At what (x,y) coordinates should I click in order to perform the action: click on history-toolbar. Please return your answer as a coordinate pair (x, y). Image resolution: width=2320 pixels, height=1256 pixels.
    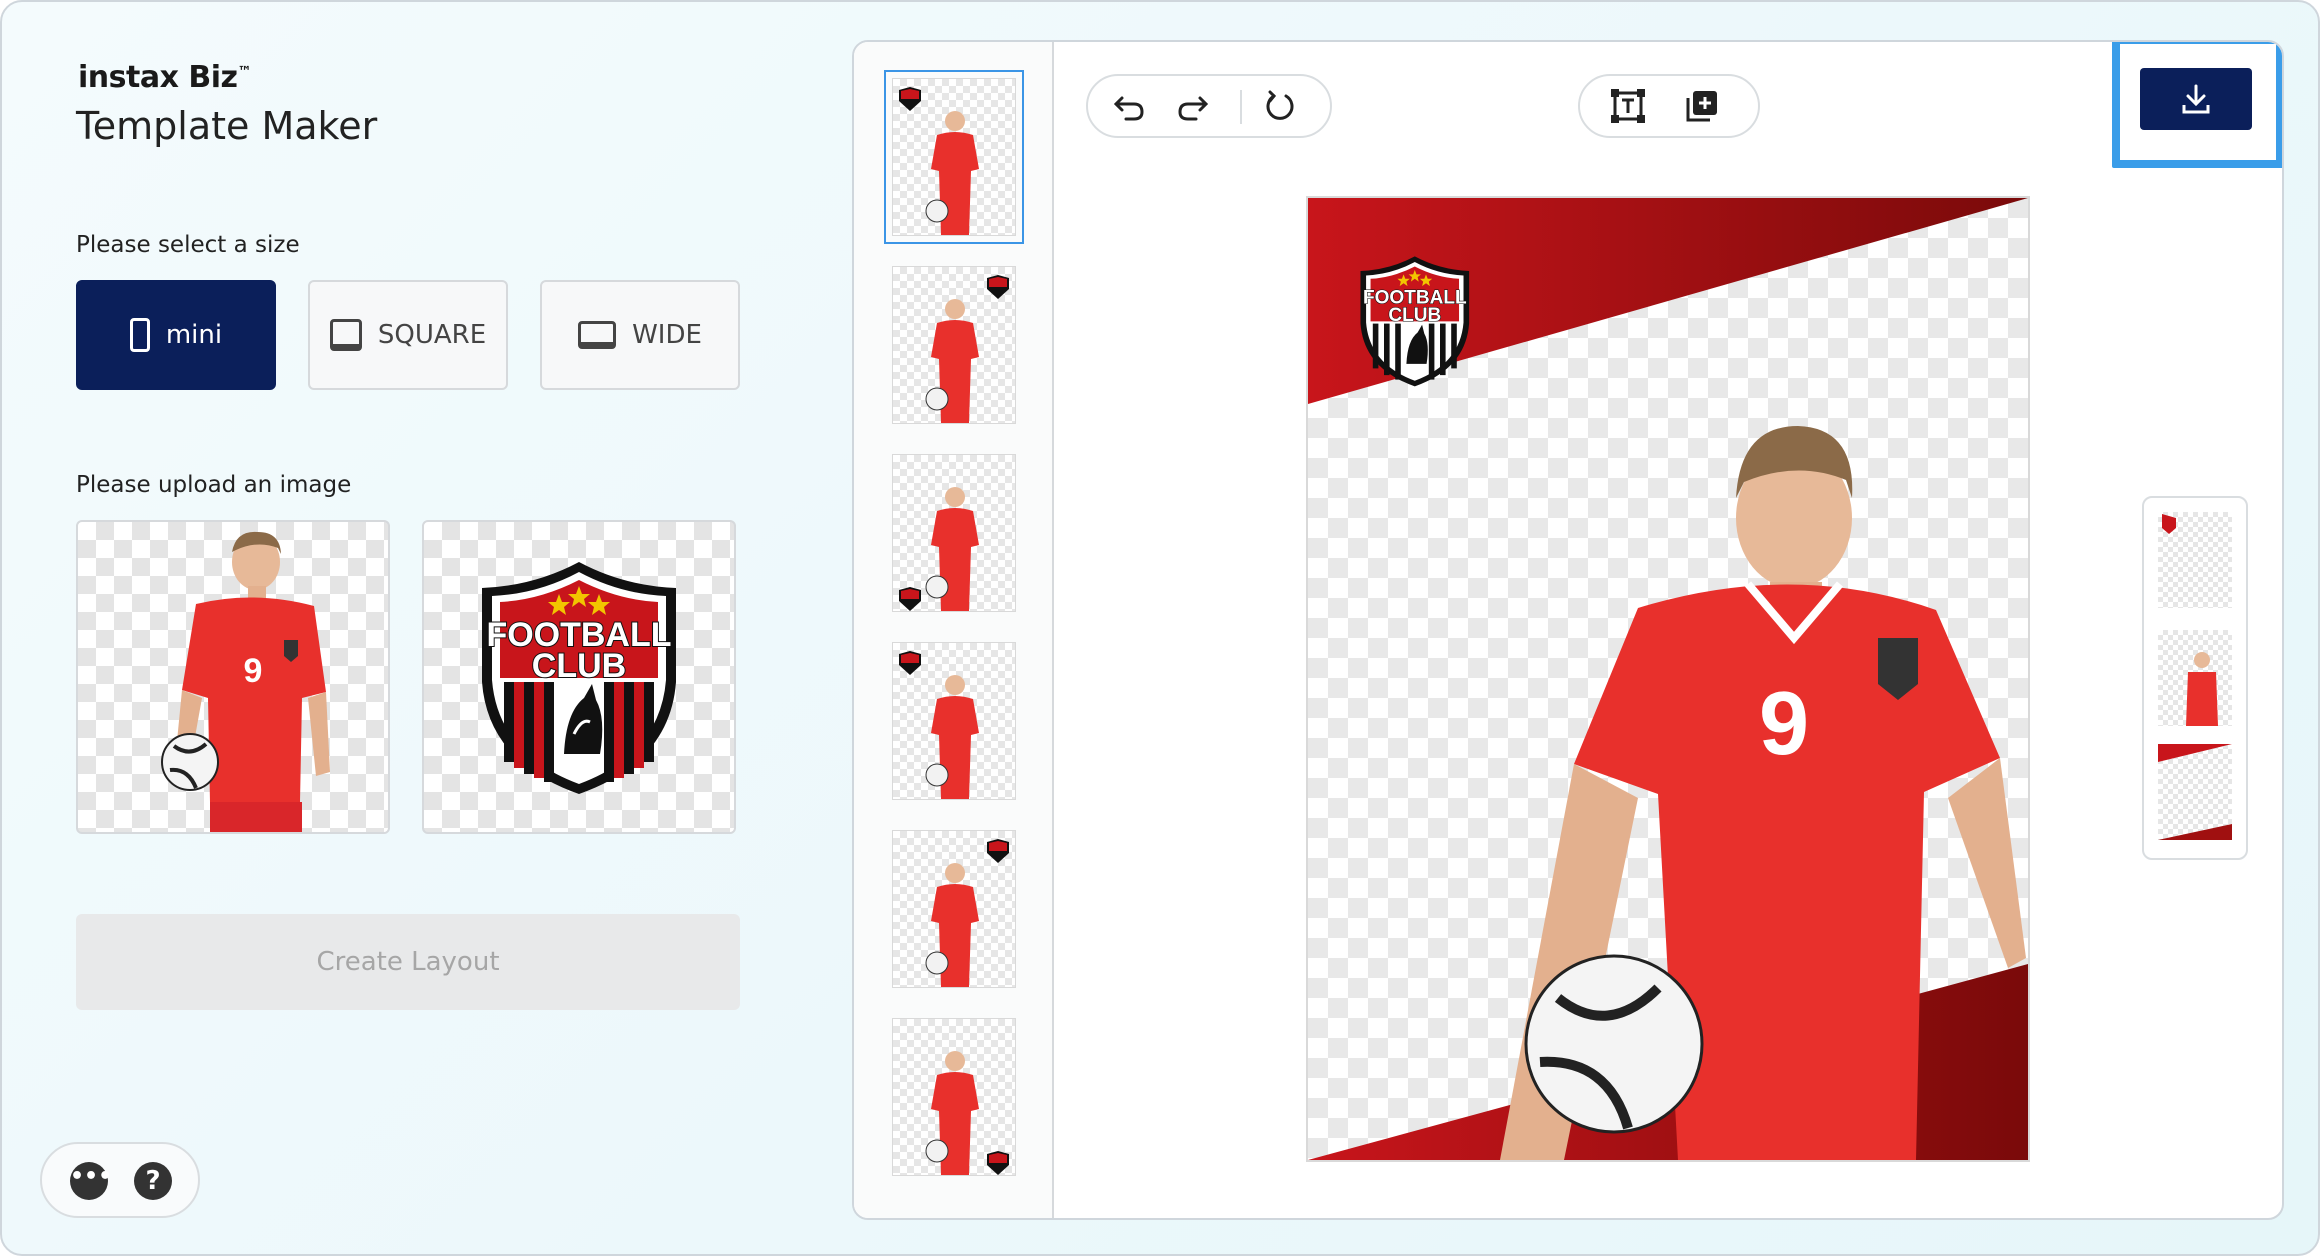
    Looking at the image, I should click on (1209, 106).